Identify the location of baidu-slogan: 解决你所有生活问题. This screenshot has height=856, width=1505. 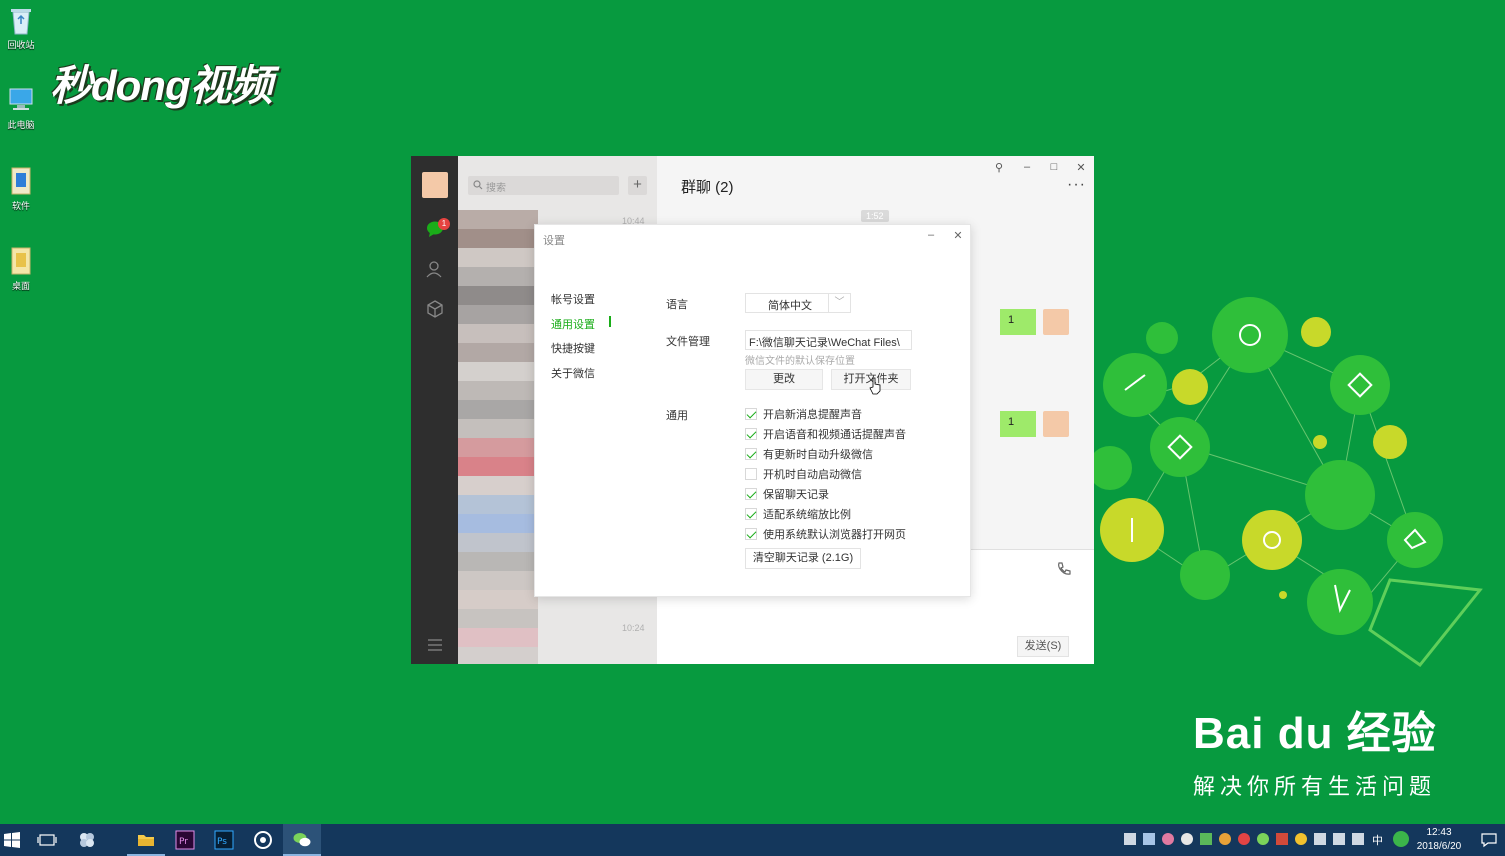
(1315, 786).